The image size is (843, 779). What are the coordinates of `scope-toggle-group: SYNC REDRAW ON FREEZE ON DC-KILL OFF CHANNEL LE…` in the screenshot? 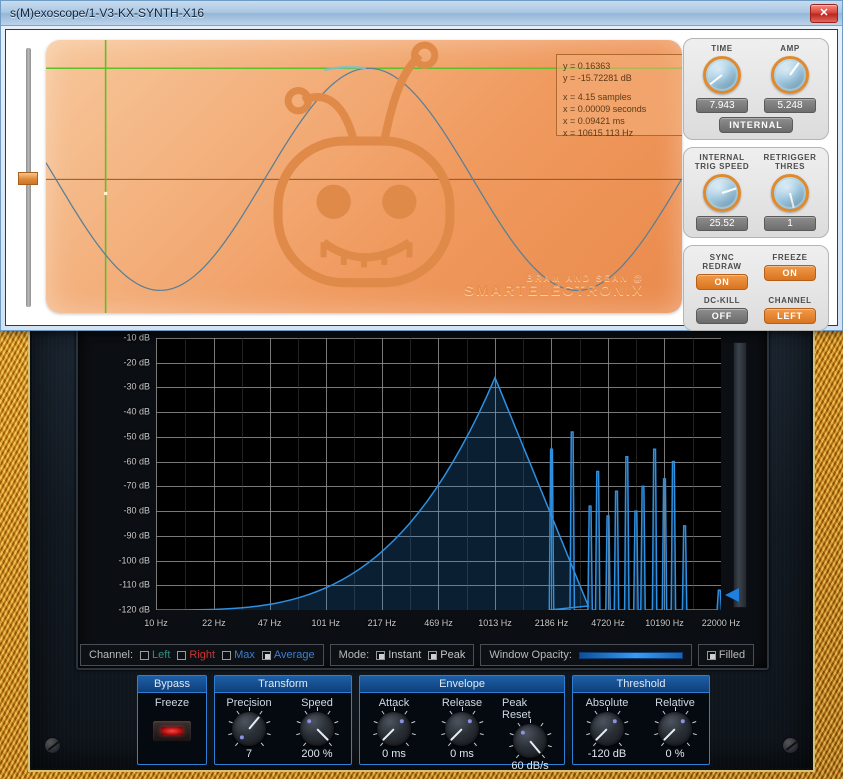 It's located at (756, 288).